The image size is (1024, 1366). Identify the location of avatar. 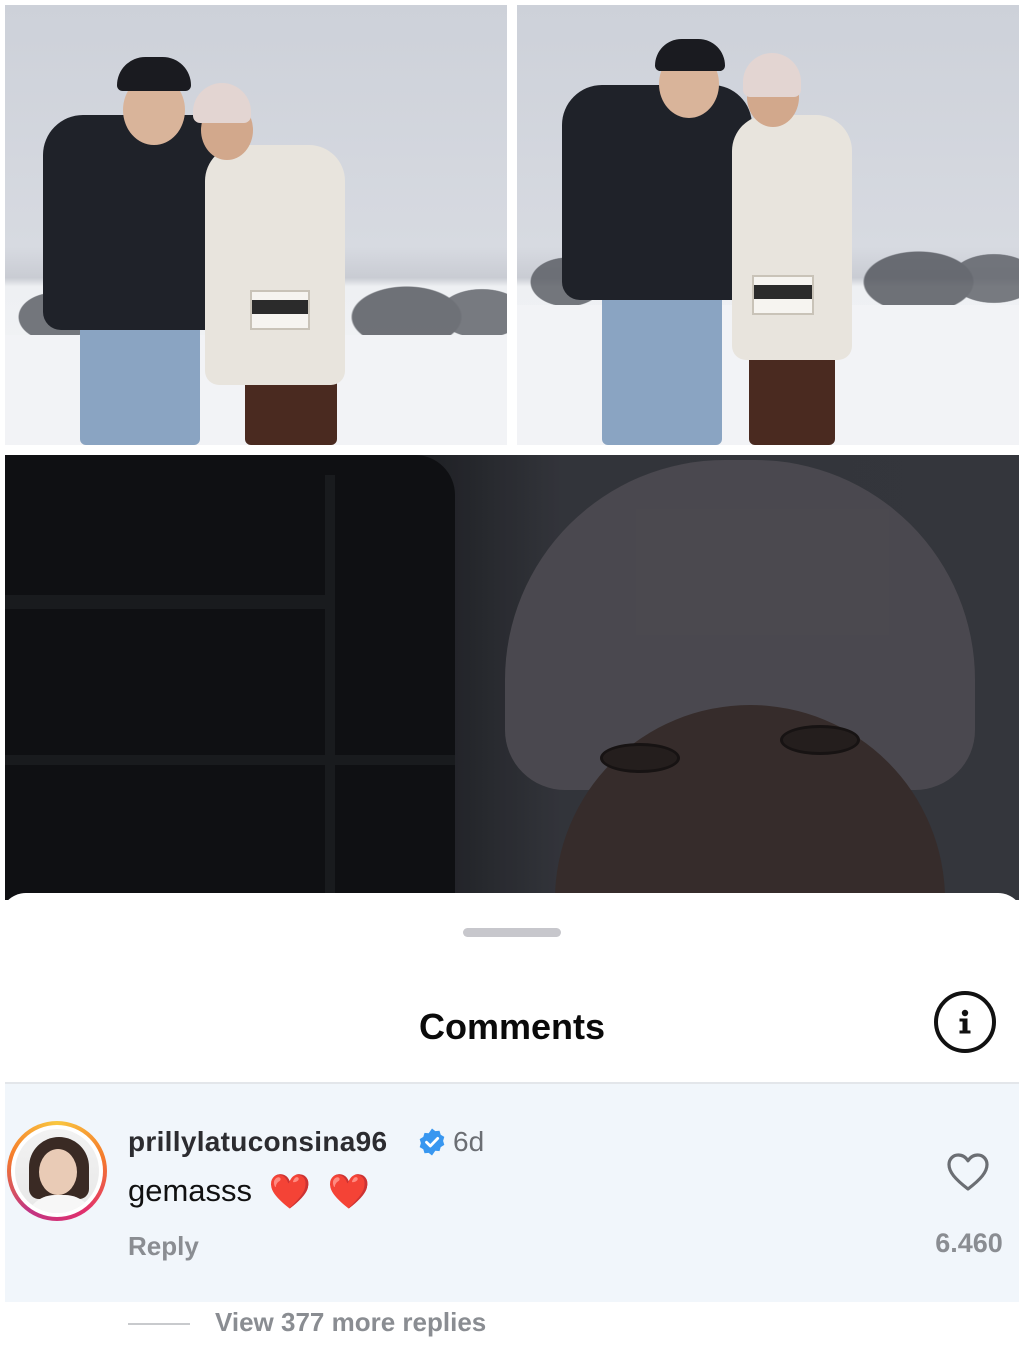
(57, 1171).